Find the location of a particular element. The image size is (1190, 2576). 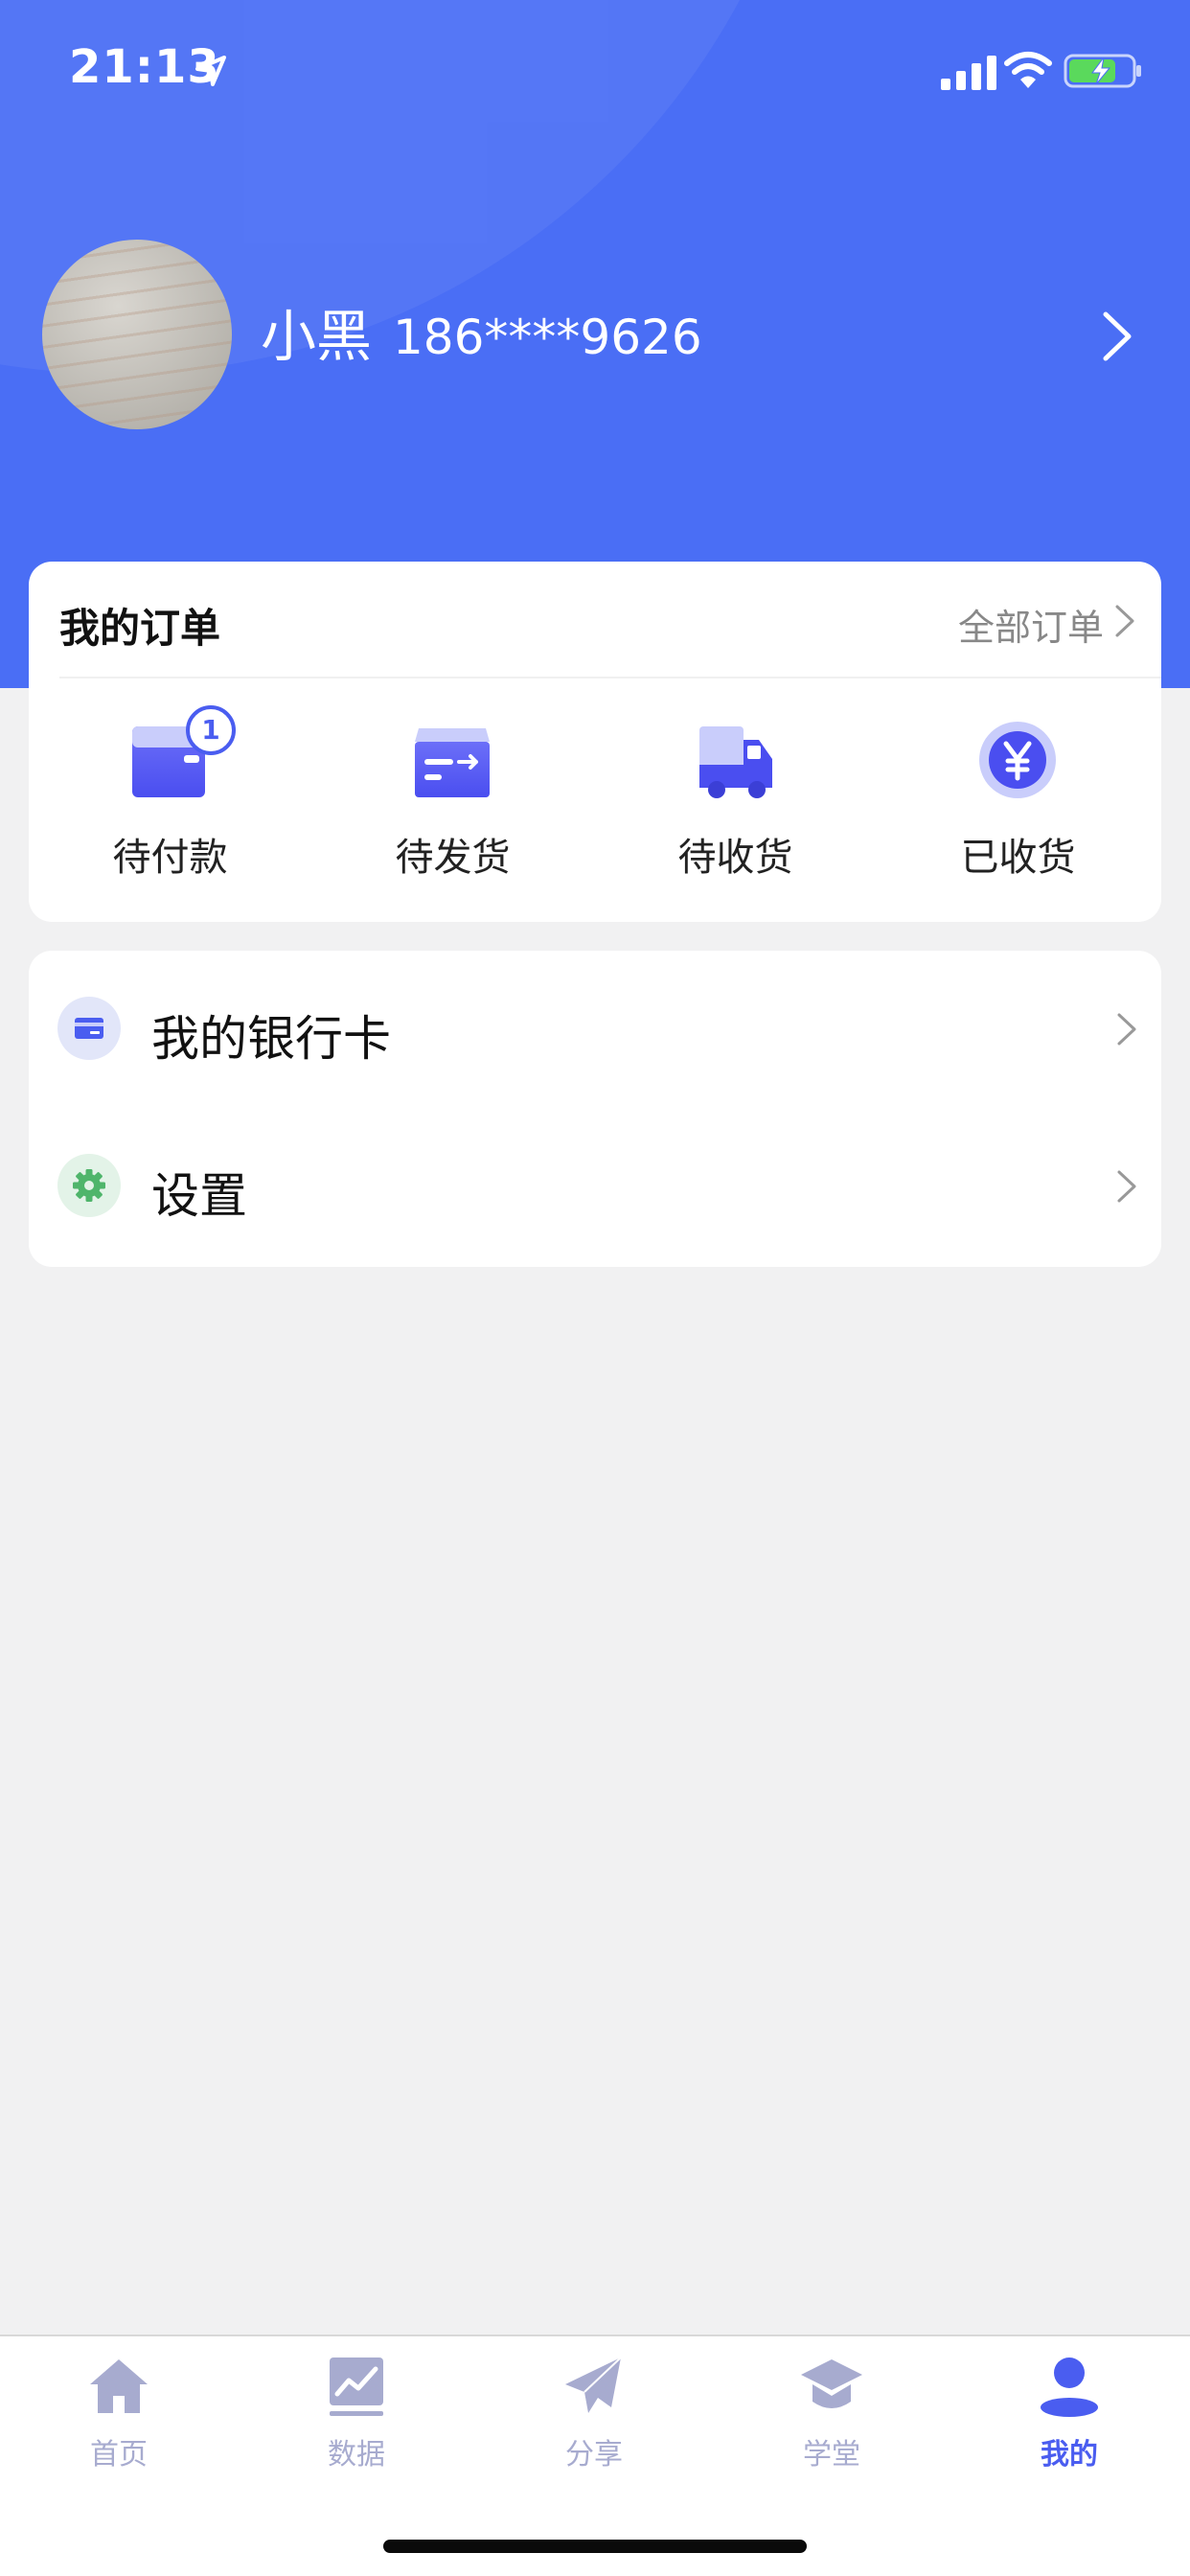

orders-title: 我的订单 is located at coordinates (140, 628).